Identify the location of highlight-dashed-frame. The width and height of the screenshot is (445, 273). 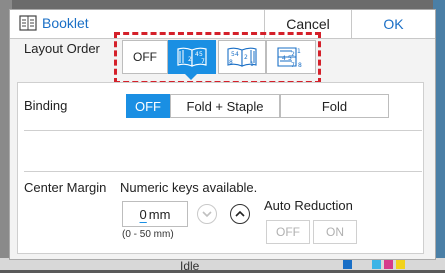
(217, 58).